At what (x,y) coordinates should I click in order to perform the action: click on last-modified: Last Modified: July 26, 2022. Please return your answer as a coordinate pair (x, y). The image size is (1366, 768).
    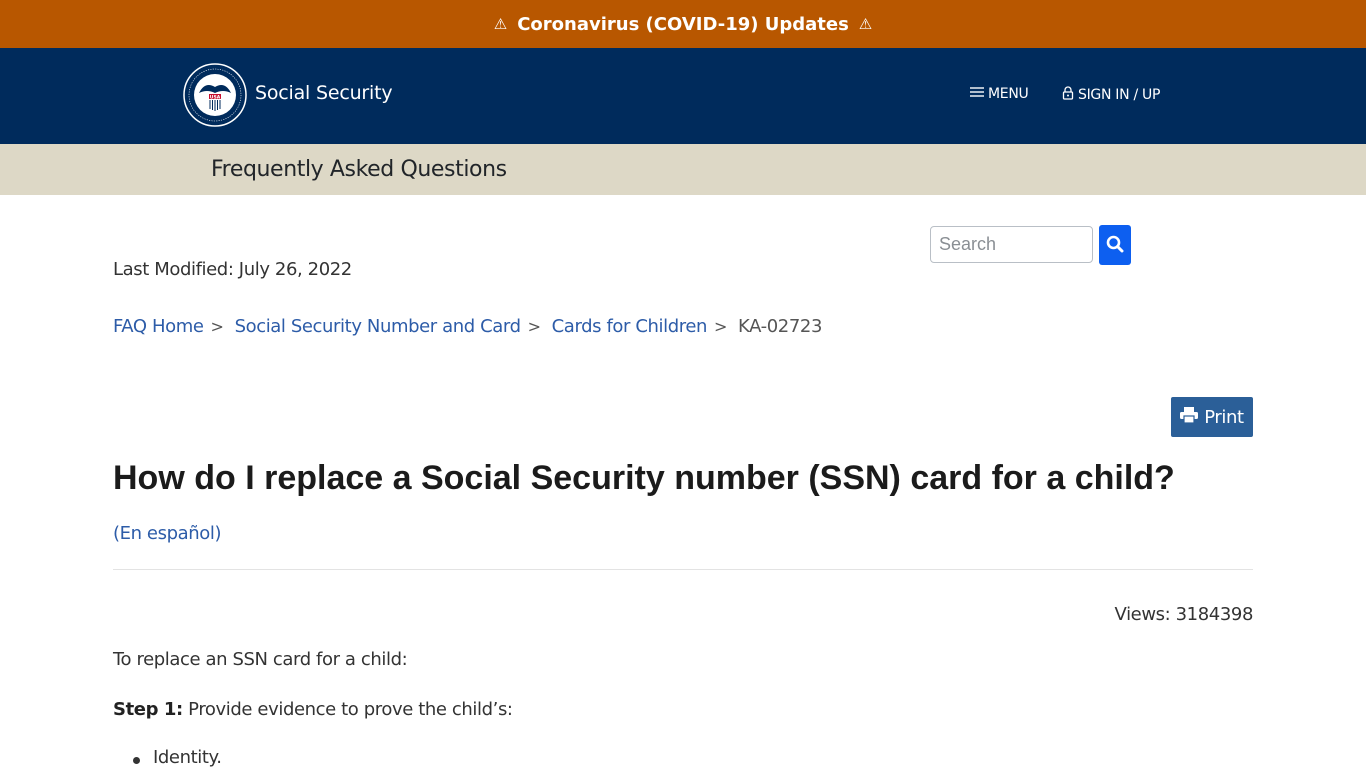
    Looking at the image, I should click on (232, 269).